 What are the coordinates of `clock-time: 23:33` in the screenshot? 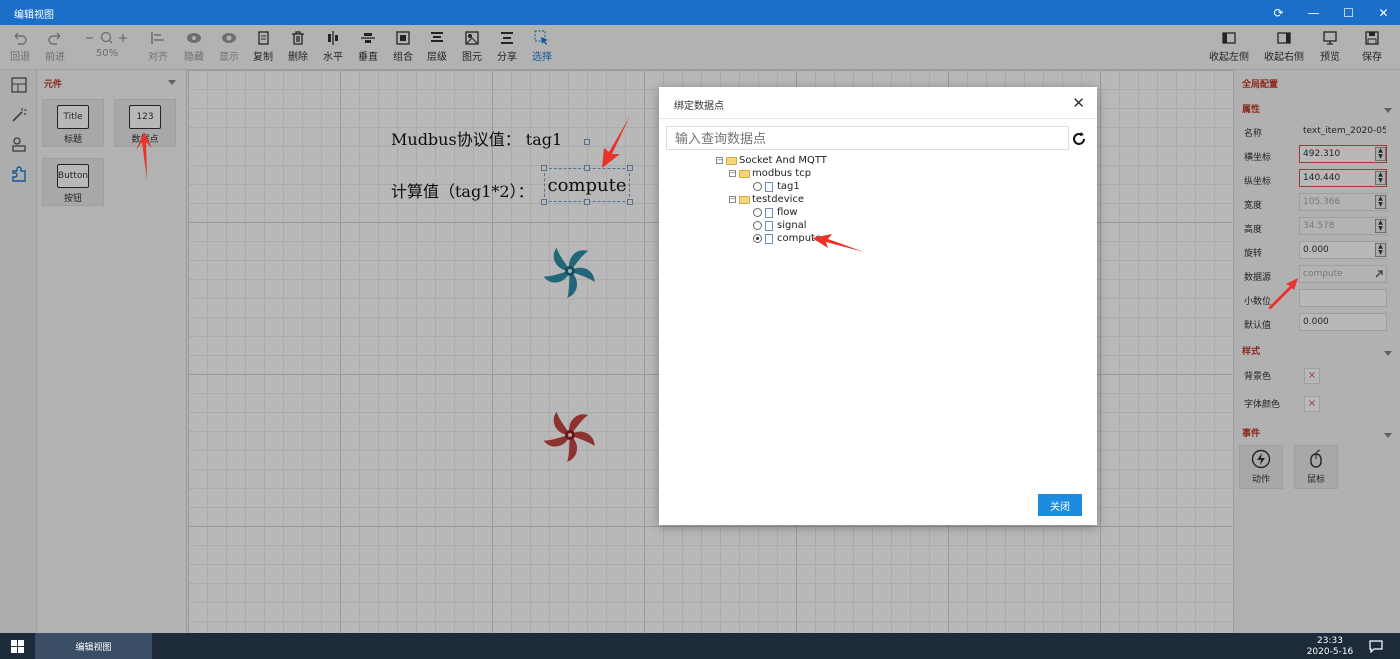 It's located at (1330, 641).